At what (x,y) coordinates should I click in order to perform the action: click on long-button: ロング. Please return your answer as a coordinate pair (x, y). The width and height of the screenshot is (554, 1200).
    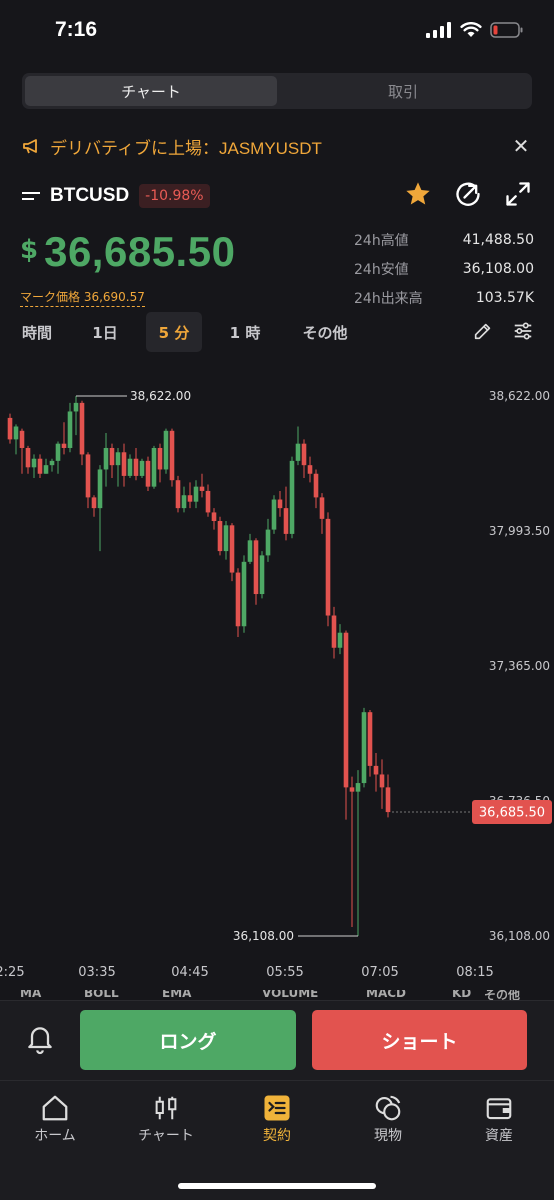
    Looking at the image, I should click on (188, 1040).